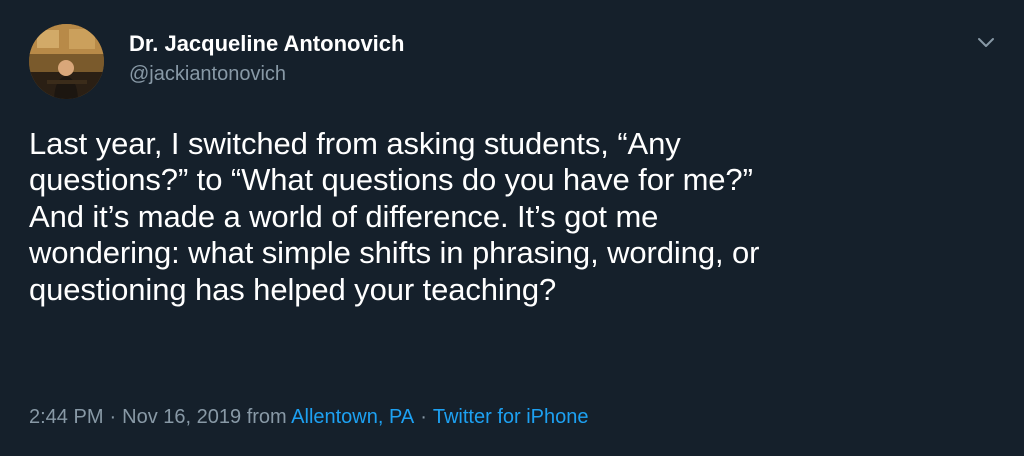  I want to click on source-link: Twitter for iPhone, so click(511, 417).